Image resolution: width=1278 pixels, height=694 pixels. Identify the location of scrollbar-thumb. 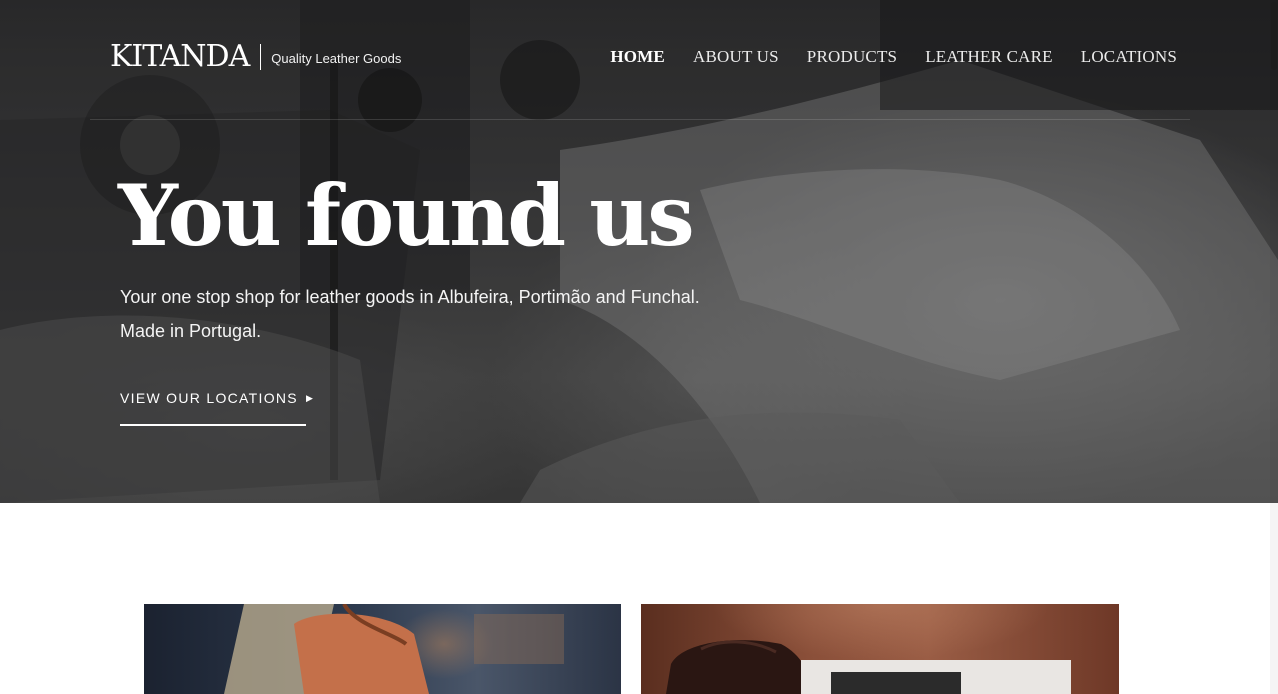
(1274, 36).